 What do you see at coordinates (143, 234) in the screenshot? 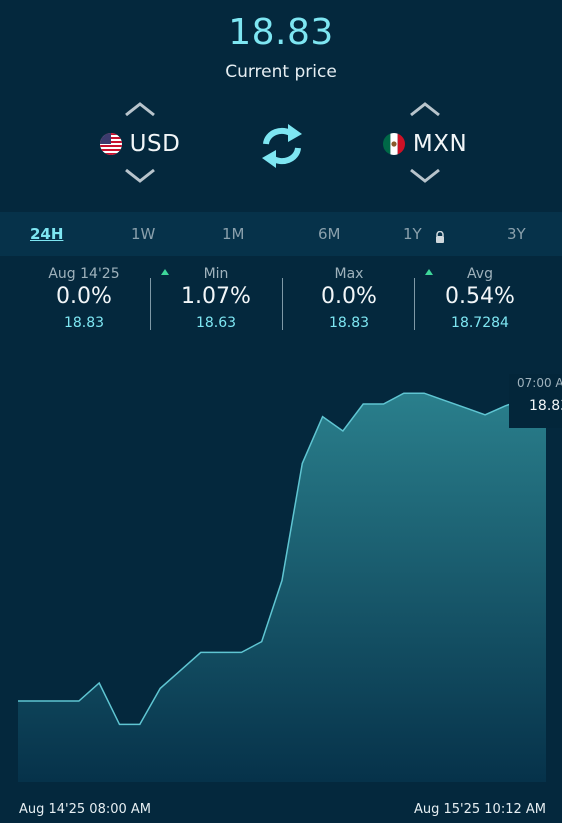
I see `tab-1w: 1W` at bounding box center [143, 234].